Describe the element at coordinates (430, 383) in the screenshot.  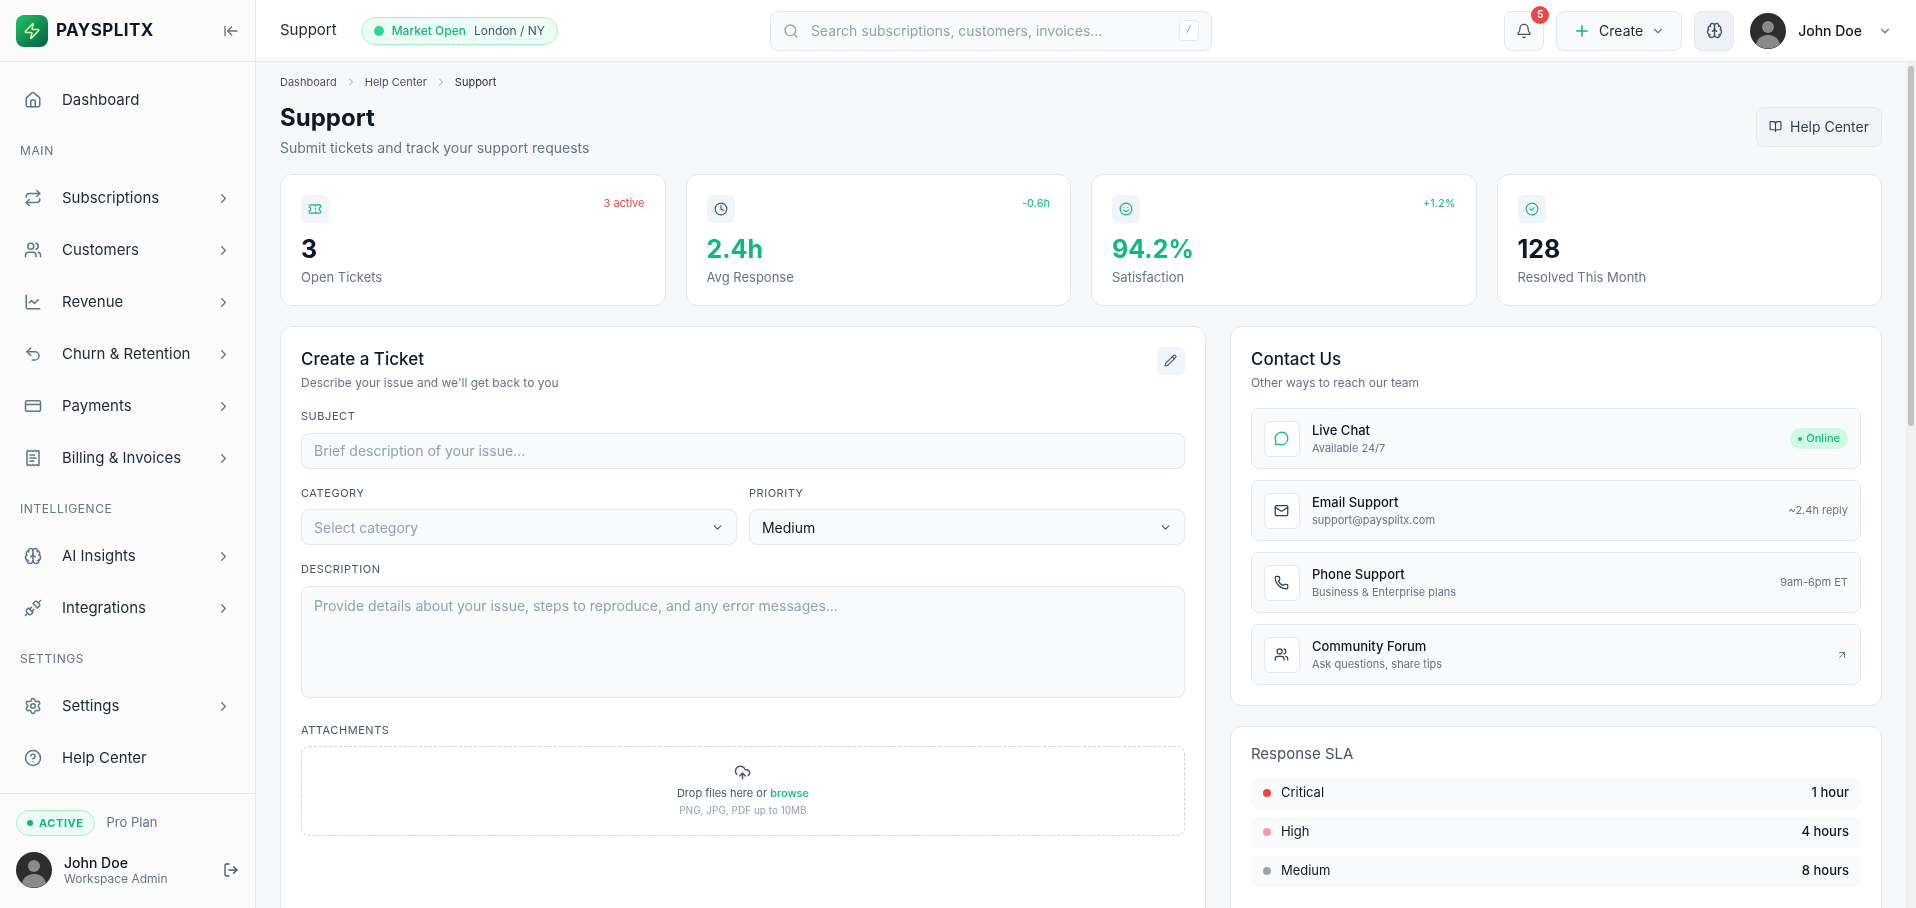
I see `card-subtitle: Describe your issue and we'll get back to you` at that location.